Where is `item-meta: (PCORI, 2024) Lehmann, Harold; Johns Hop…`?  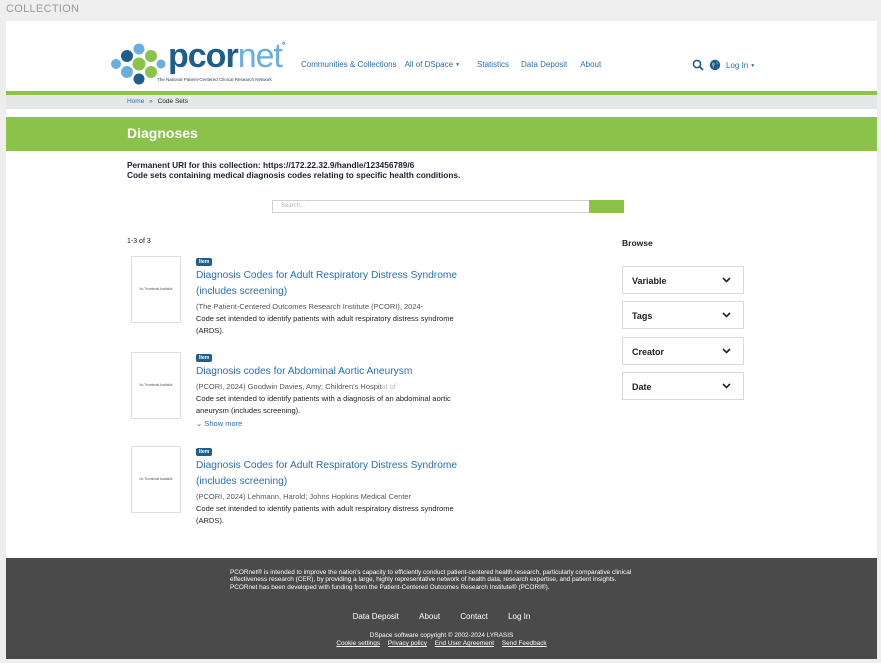 item-meta: (PCORI, 2024) Lehmann, Harold; Johns Hop… is located at coordinates (304, 496).